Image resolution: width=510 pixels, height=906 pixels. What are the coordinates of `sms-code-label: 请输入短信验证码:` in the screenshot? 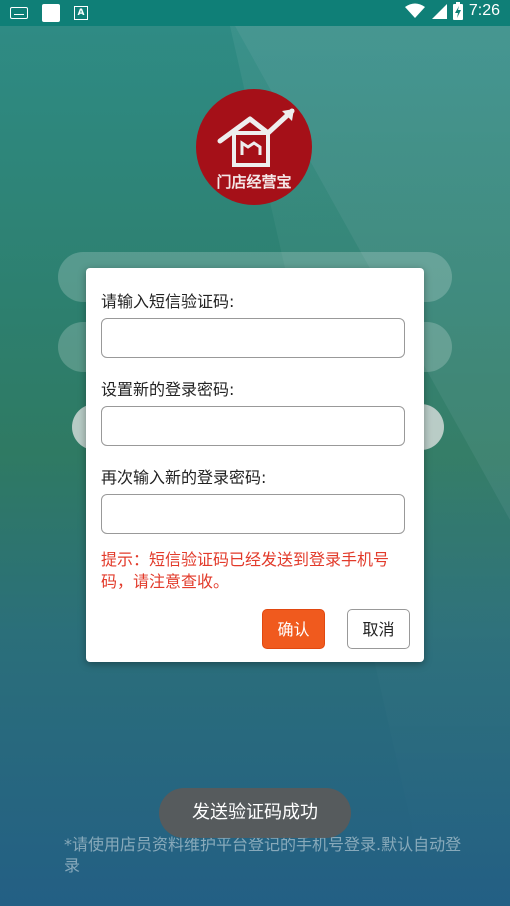 It's located at (168, 301).